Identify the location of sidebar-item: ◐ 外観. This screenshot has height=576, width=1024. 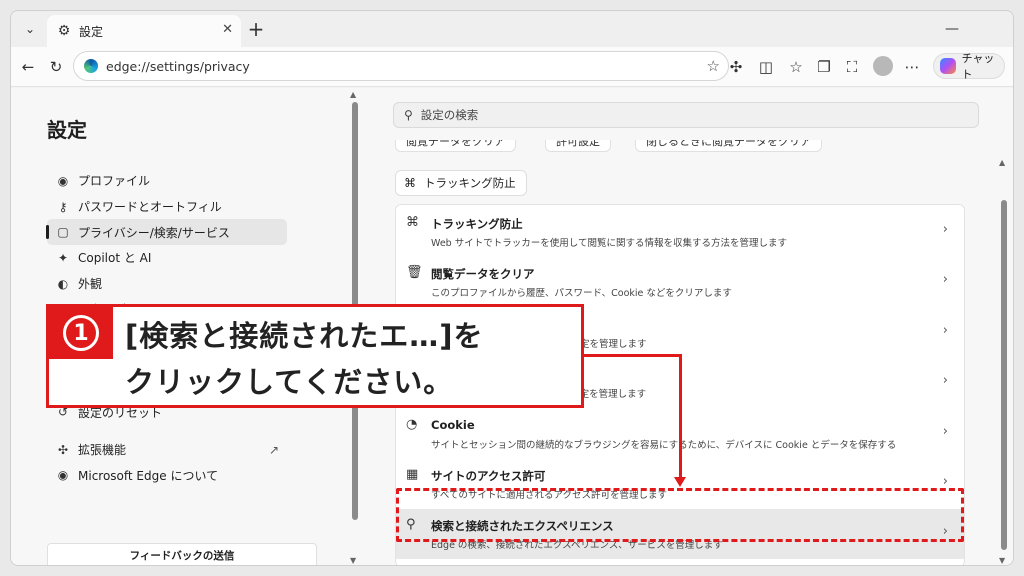
(167, 284).